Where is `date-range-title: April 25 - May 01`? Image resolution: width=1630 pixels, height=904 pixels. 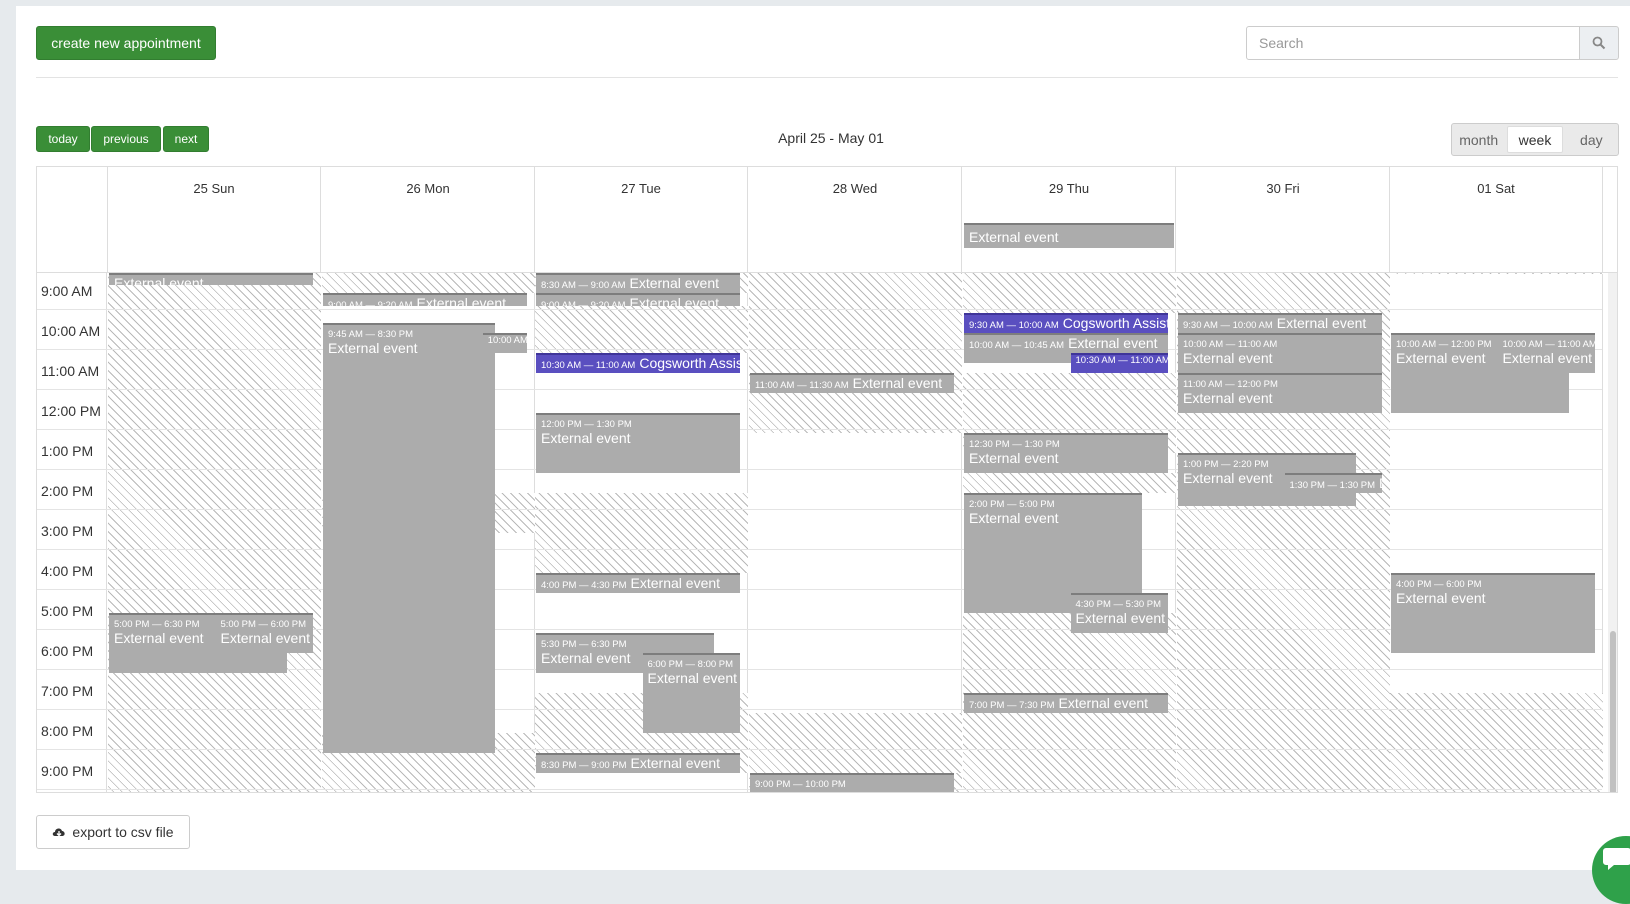
date-range-title: April 25 - May 01 is located at coordinates (831, 138).